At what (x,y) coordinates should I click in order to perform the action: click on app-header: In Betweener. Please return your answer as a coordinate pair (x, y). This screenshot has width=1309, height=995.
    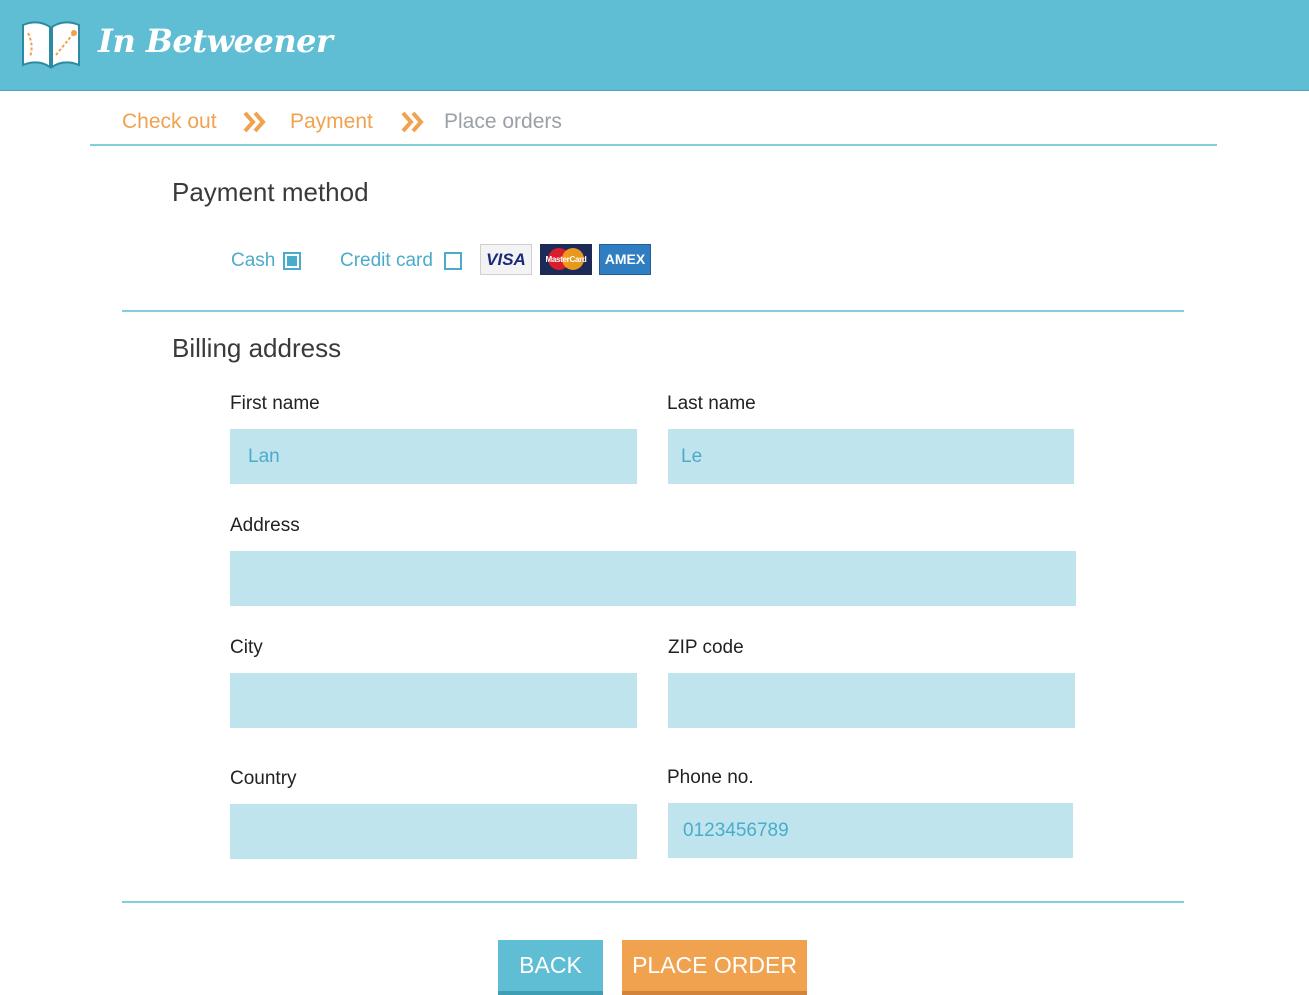
    Looking at the image, I should click on (654, 45).